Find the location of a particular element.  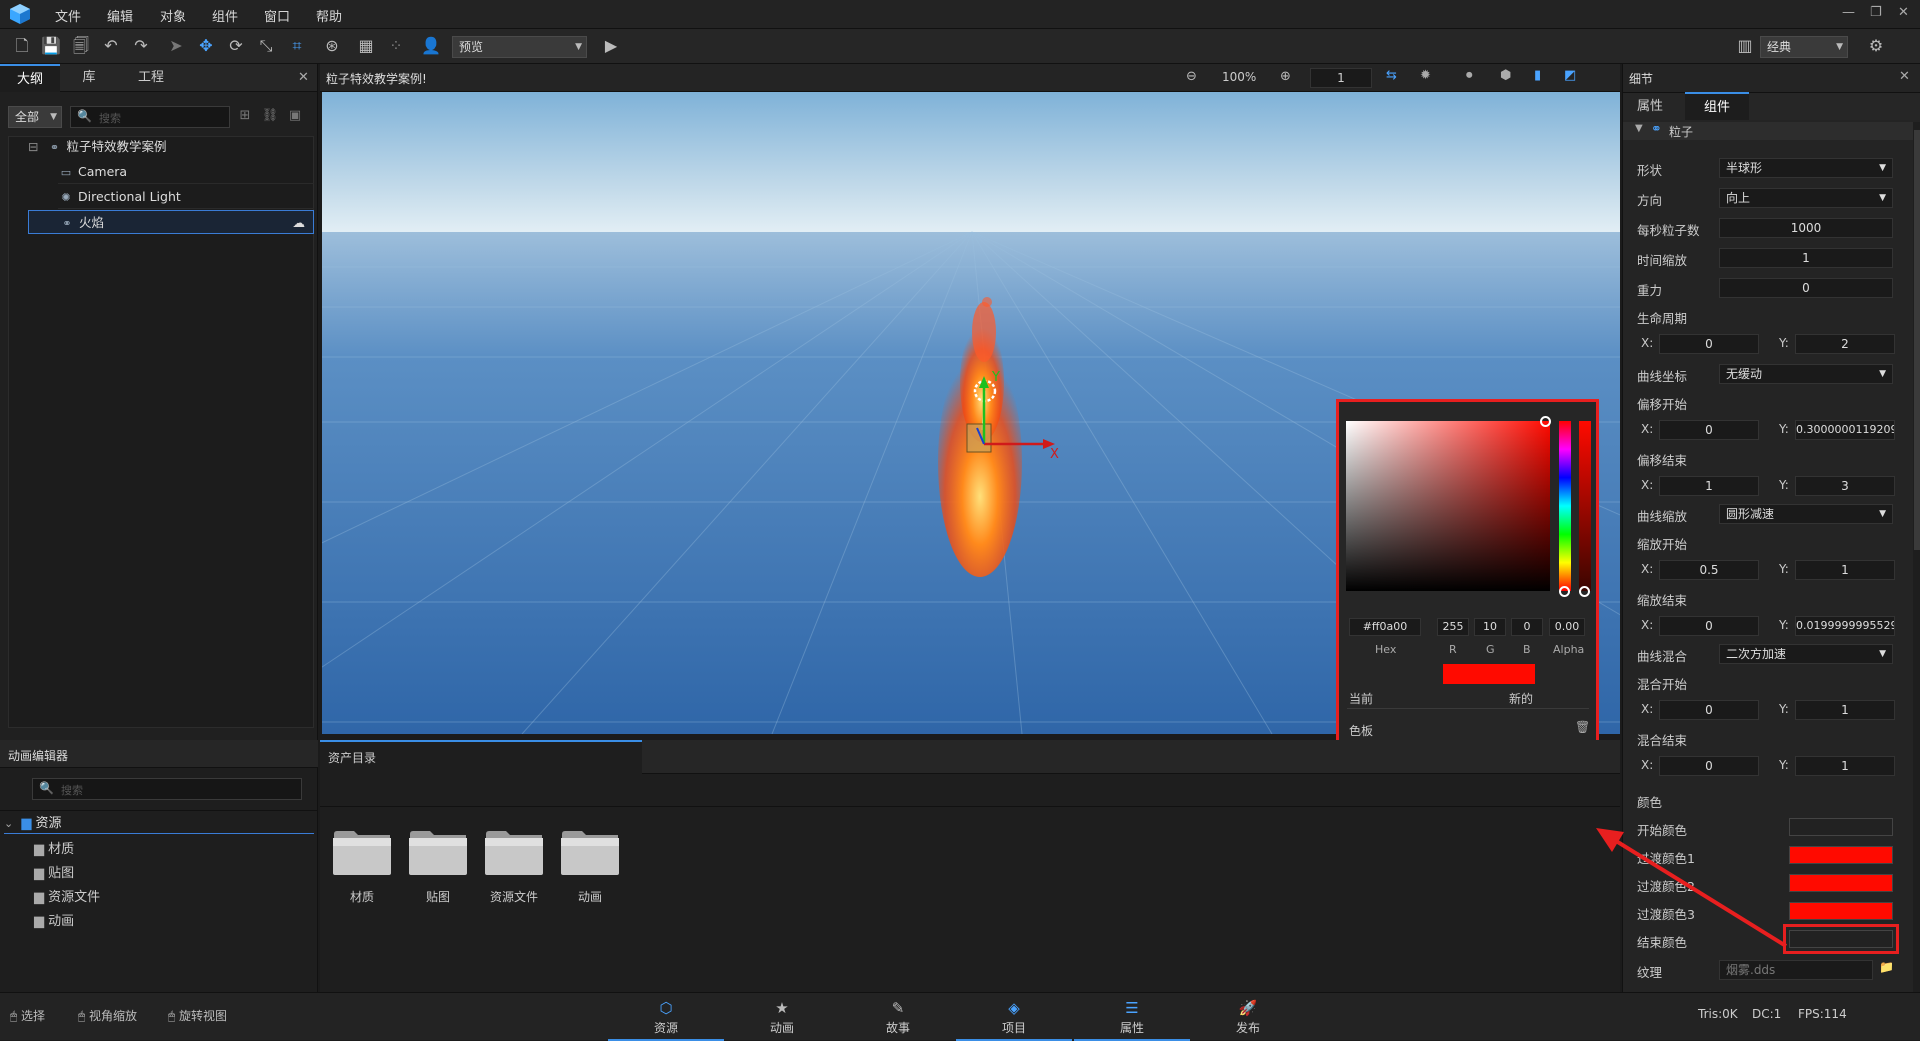

folder-materials: 材质 is located at coordinates (362, 867).